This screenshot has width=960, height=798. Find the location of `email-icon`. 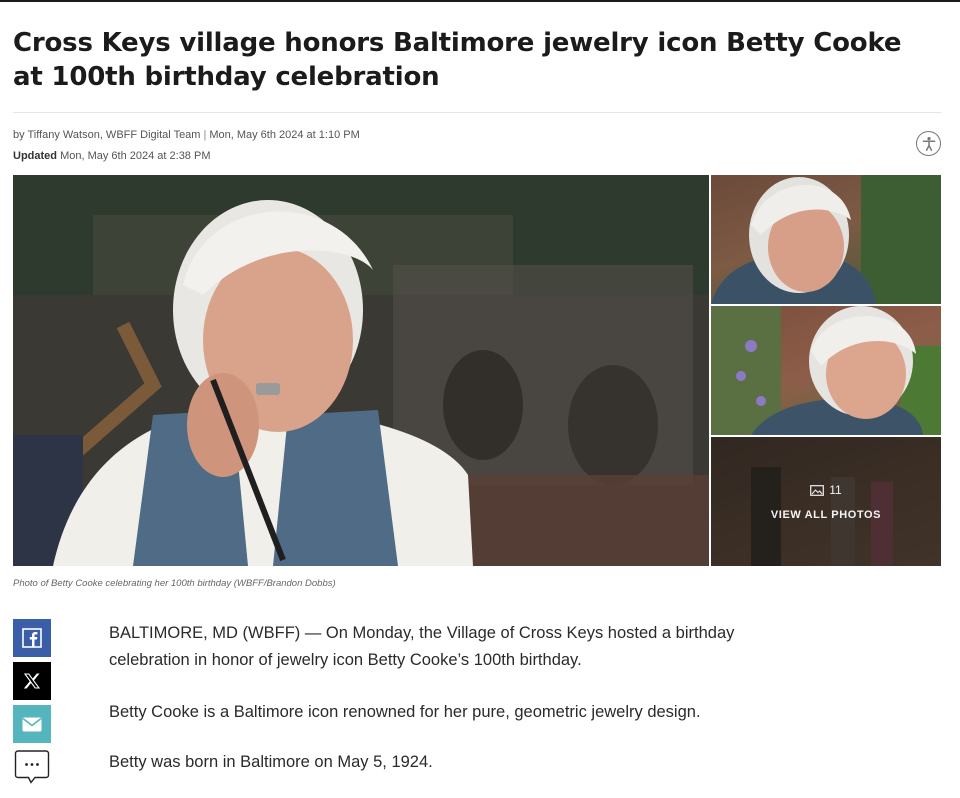

email-icon is located at coordinates (32, 724).